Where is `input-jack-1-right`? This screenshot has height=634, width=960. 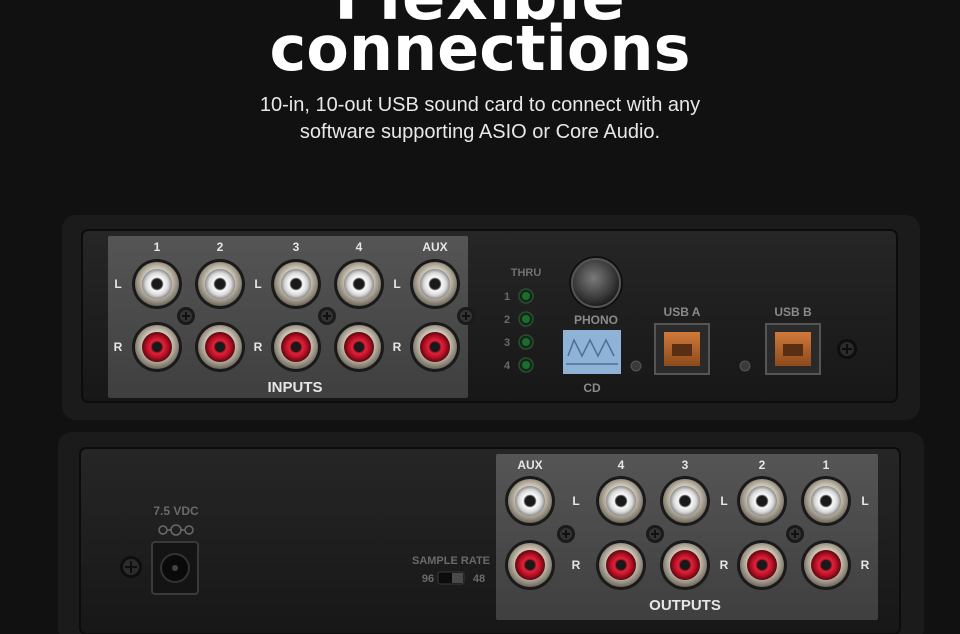
input-jack-1-right is located at coordinates (157, 347).